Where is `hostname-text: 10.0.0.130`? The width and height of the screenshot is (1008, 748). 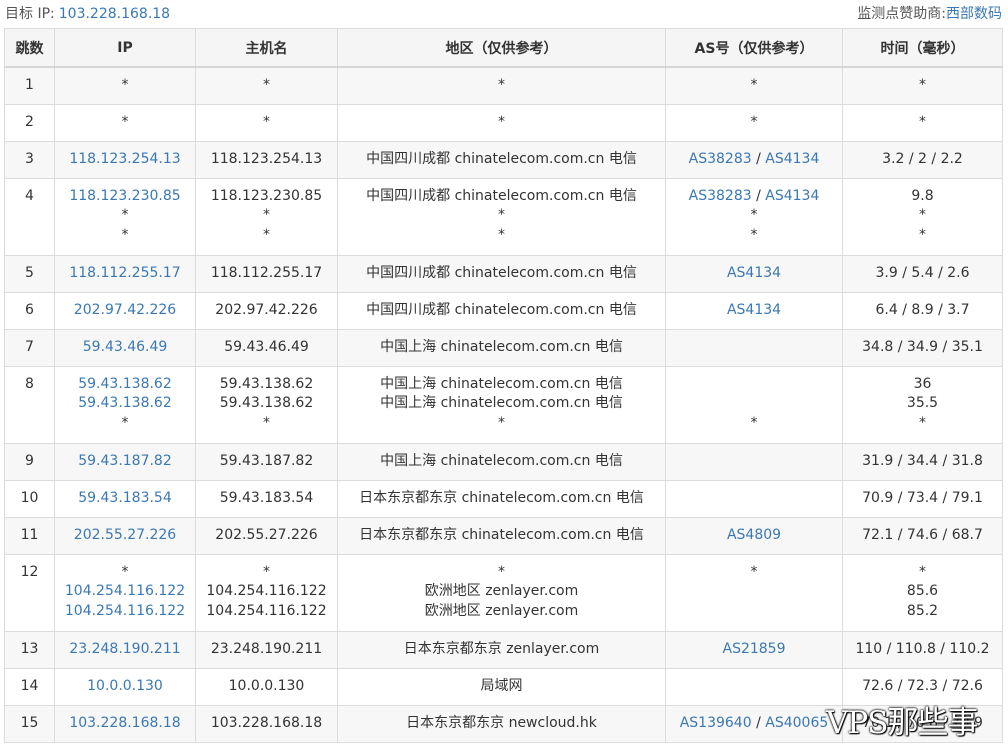 hostname-text: 10.0.0.130 is located at coordinates (266, 685).